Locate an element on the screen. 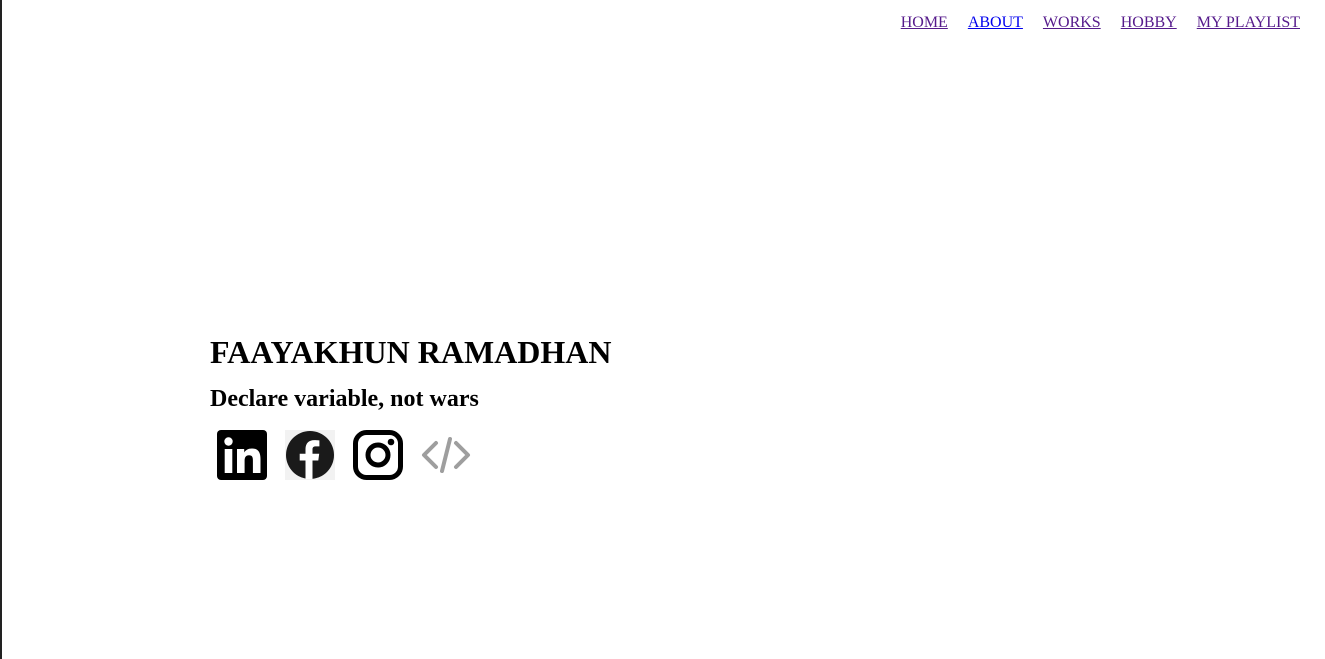  nav-link-hobby: HOBBY is located at coordinates (1149, 23).